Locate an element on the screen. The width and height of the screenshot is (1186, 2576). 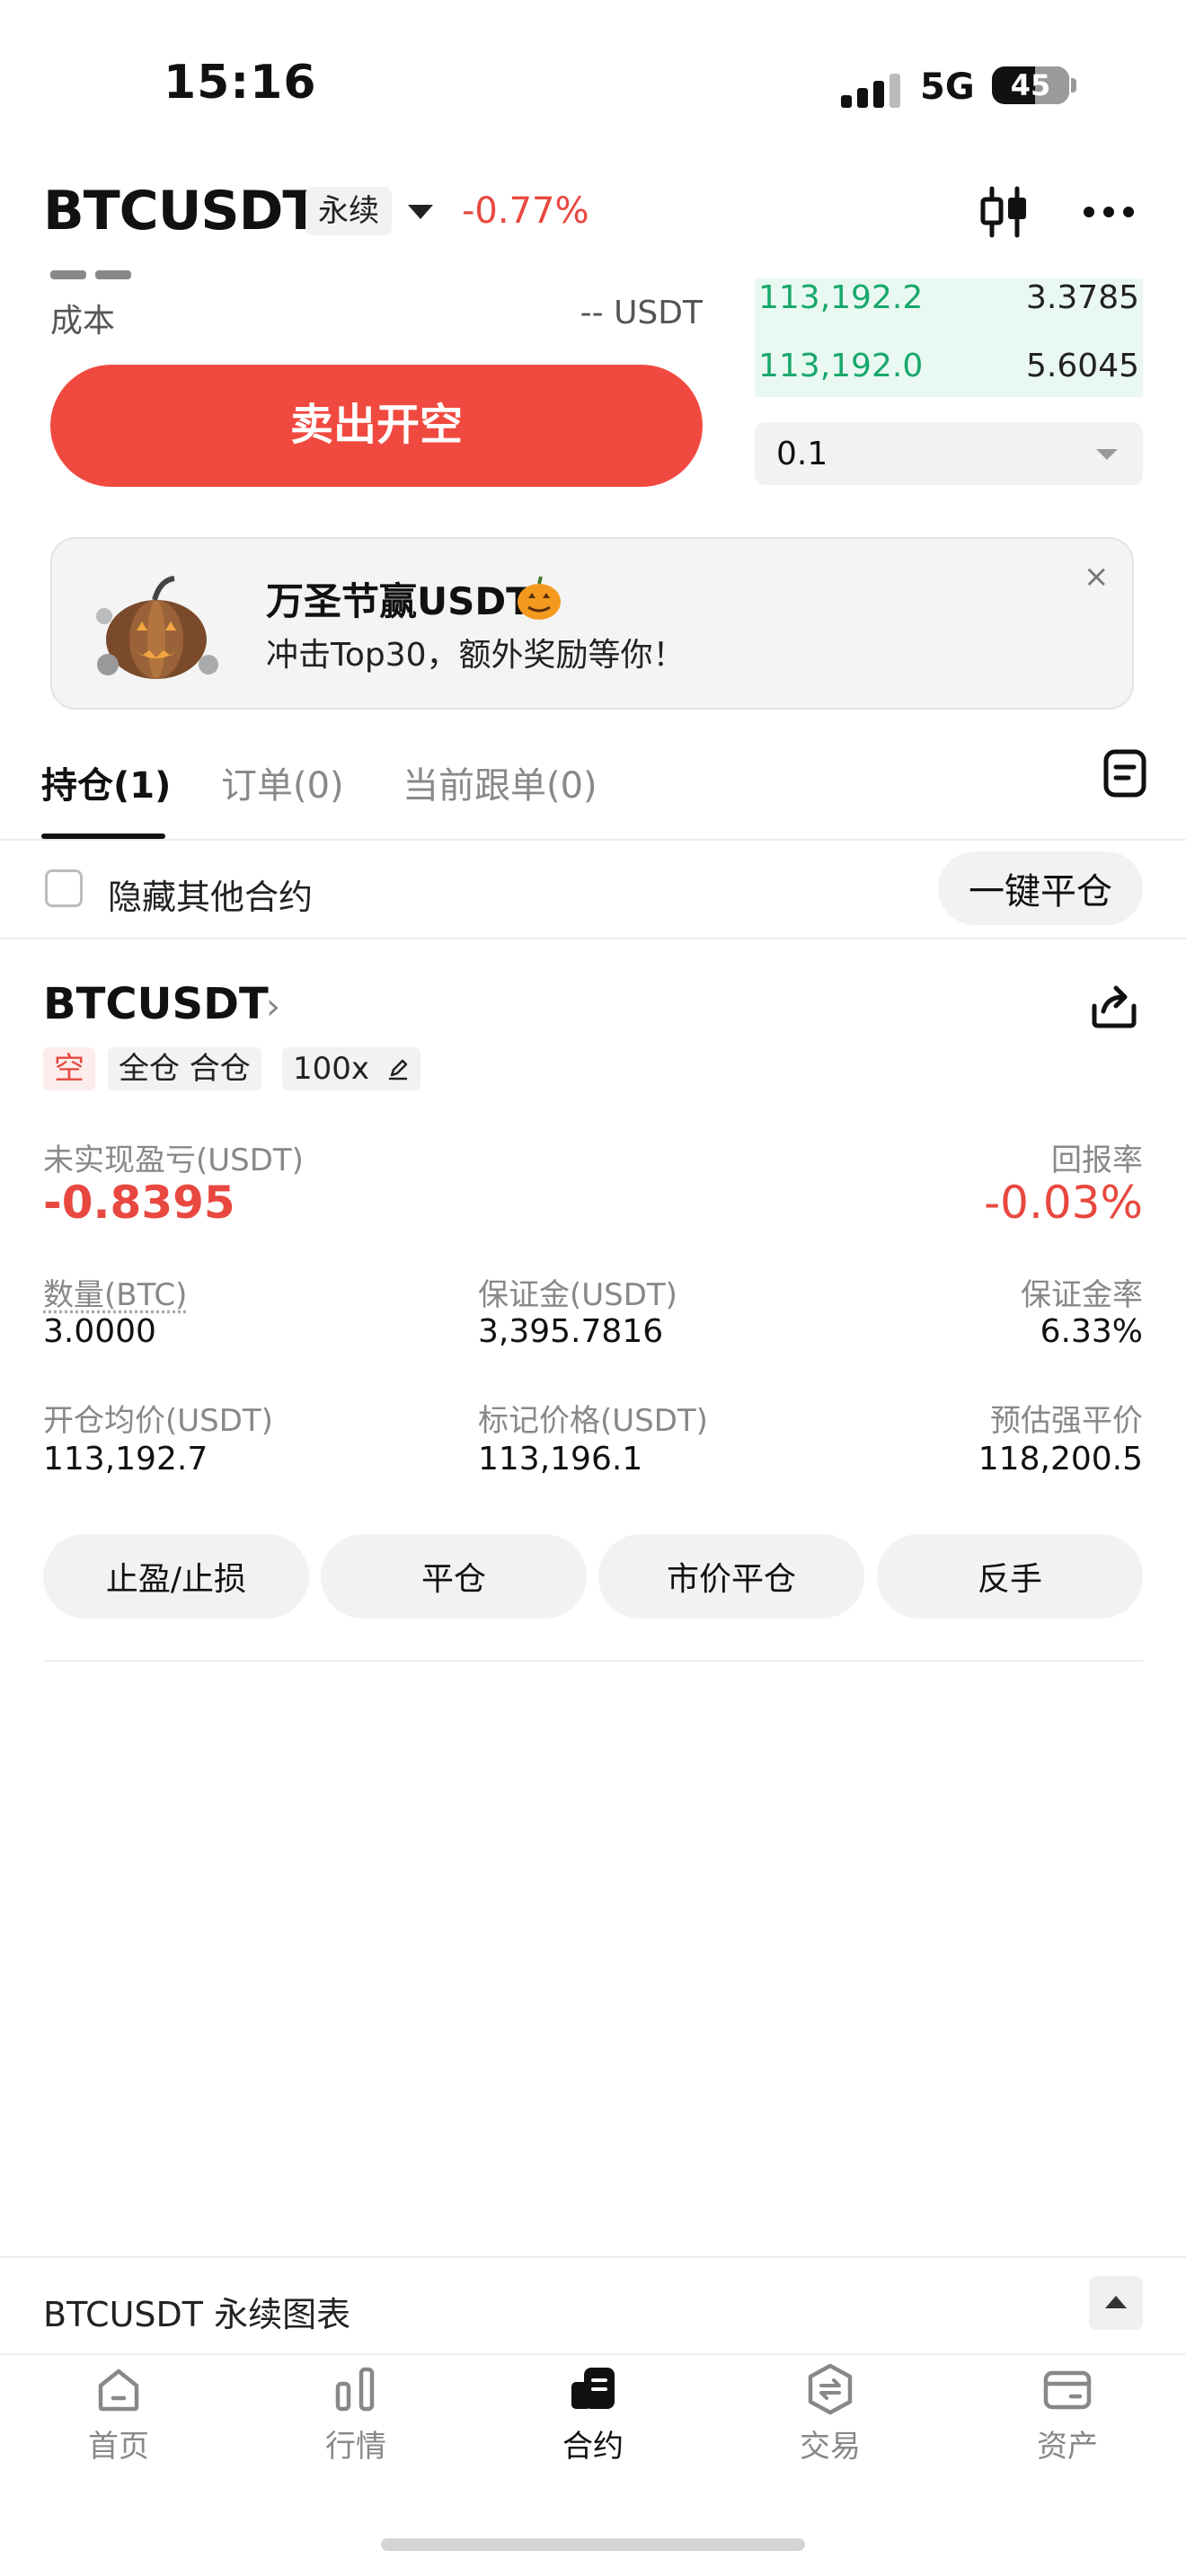
position-symbol: BTCUSDT is located at coordinates (156, 1004).